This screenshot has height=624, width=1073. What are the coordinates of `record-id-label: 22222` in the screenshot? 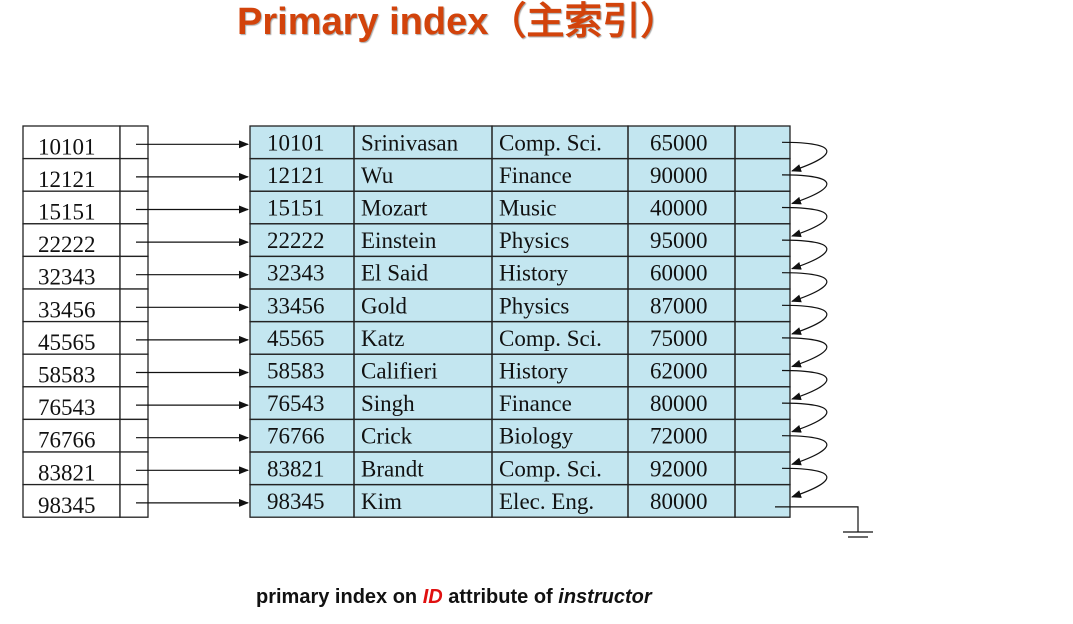 It's located at (296, 240).